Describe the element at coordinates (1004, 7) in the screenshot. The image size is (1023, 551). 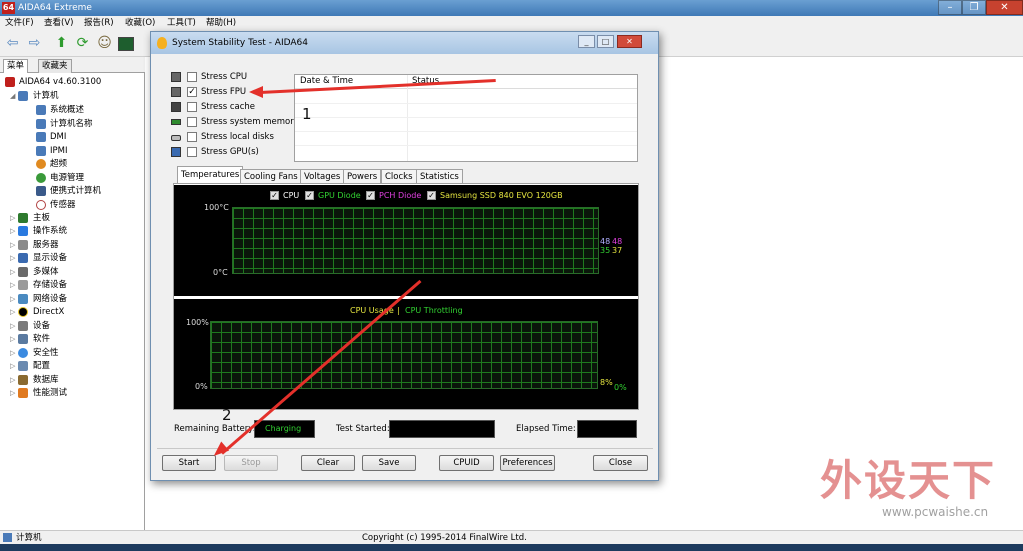
I see `main-close-button: ✕` at that location.